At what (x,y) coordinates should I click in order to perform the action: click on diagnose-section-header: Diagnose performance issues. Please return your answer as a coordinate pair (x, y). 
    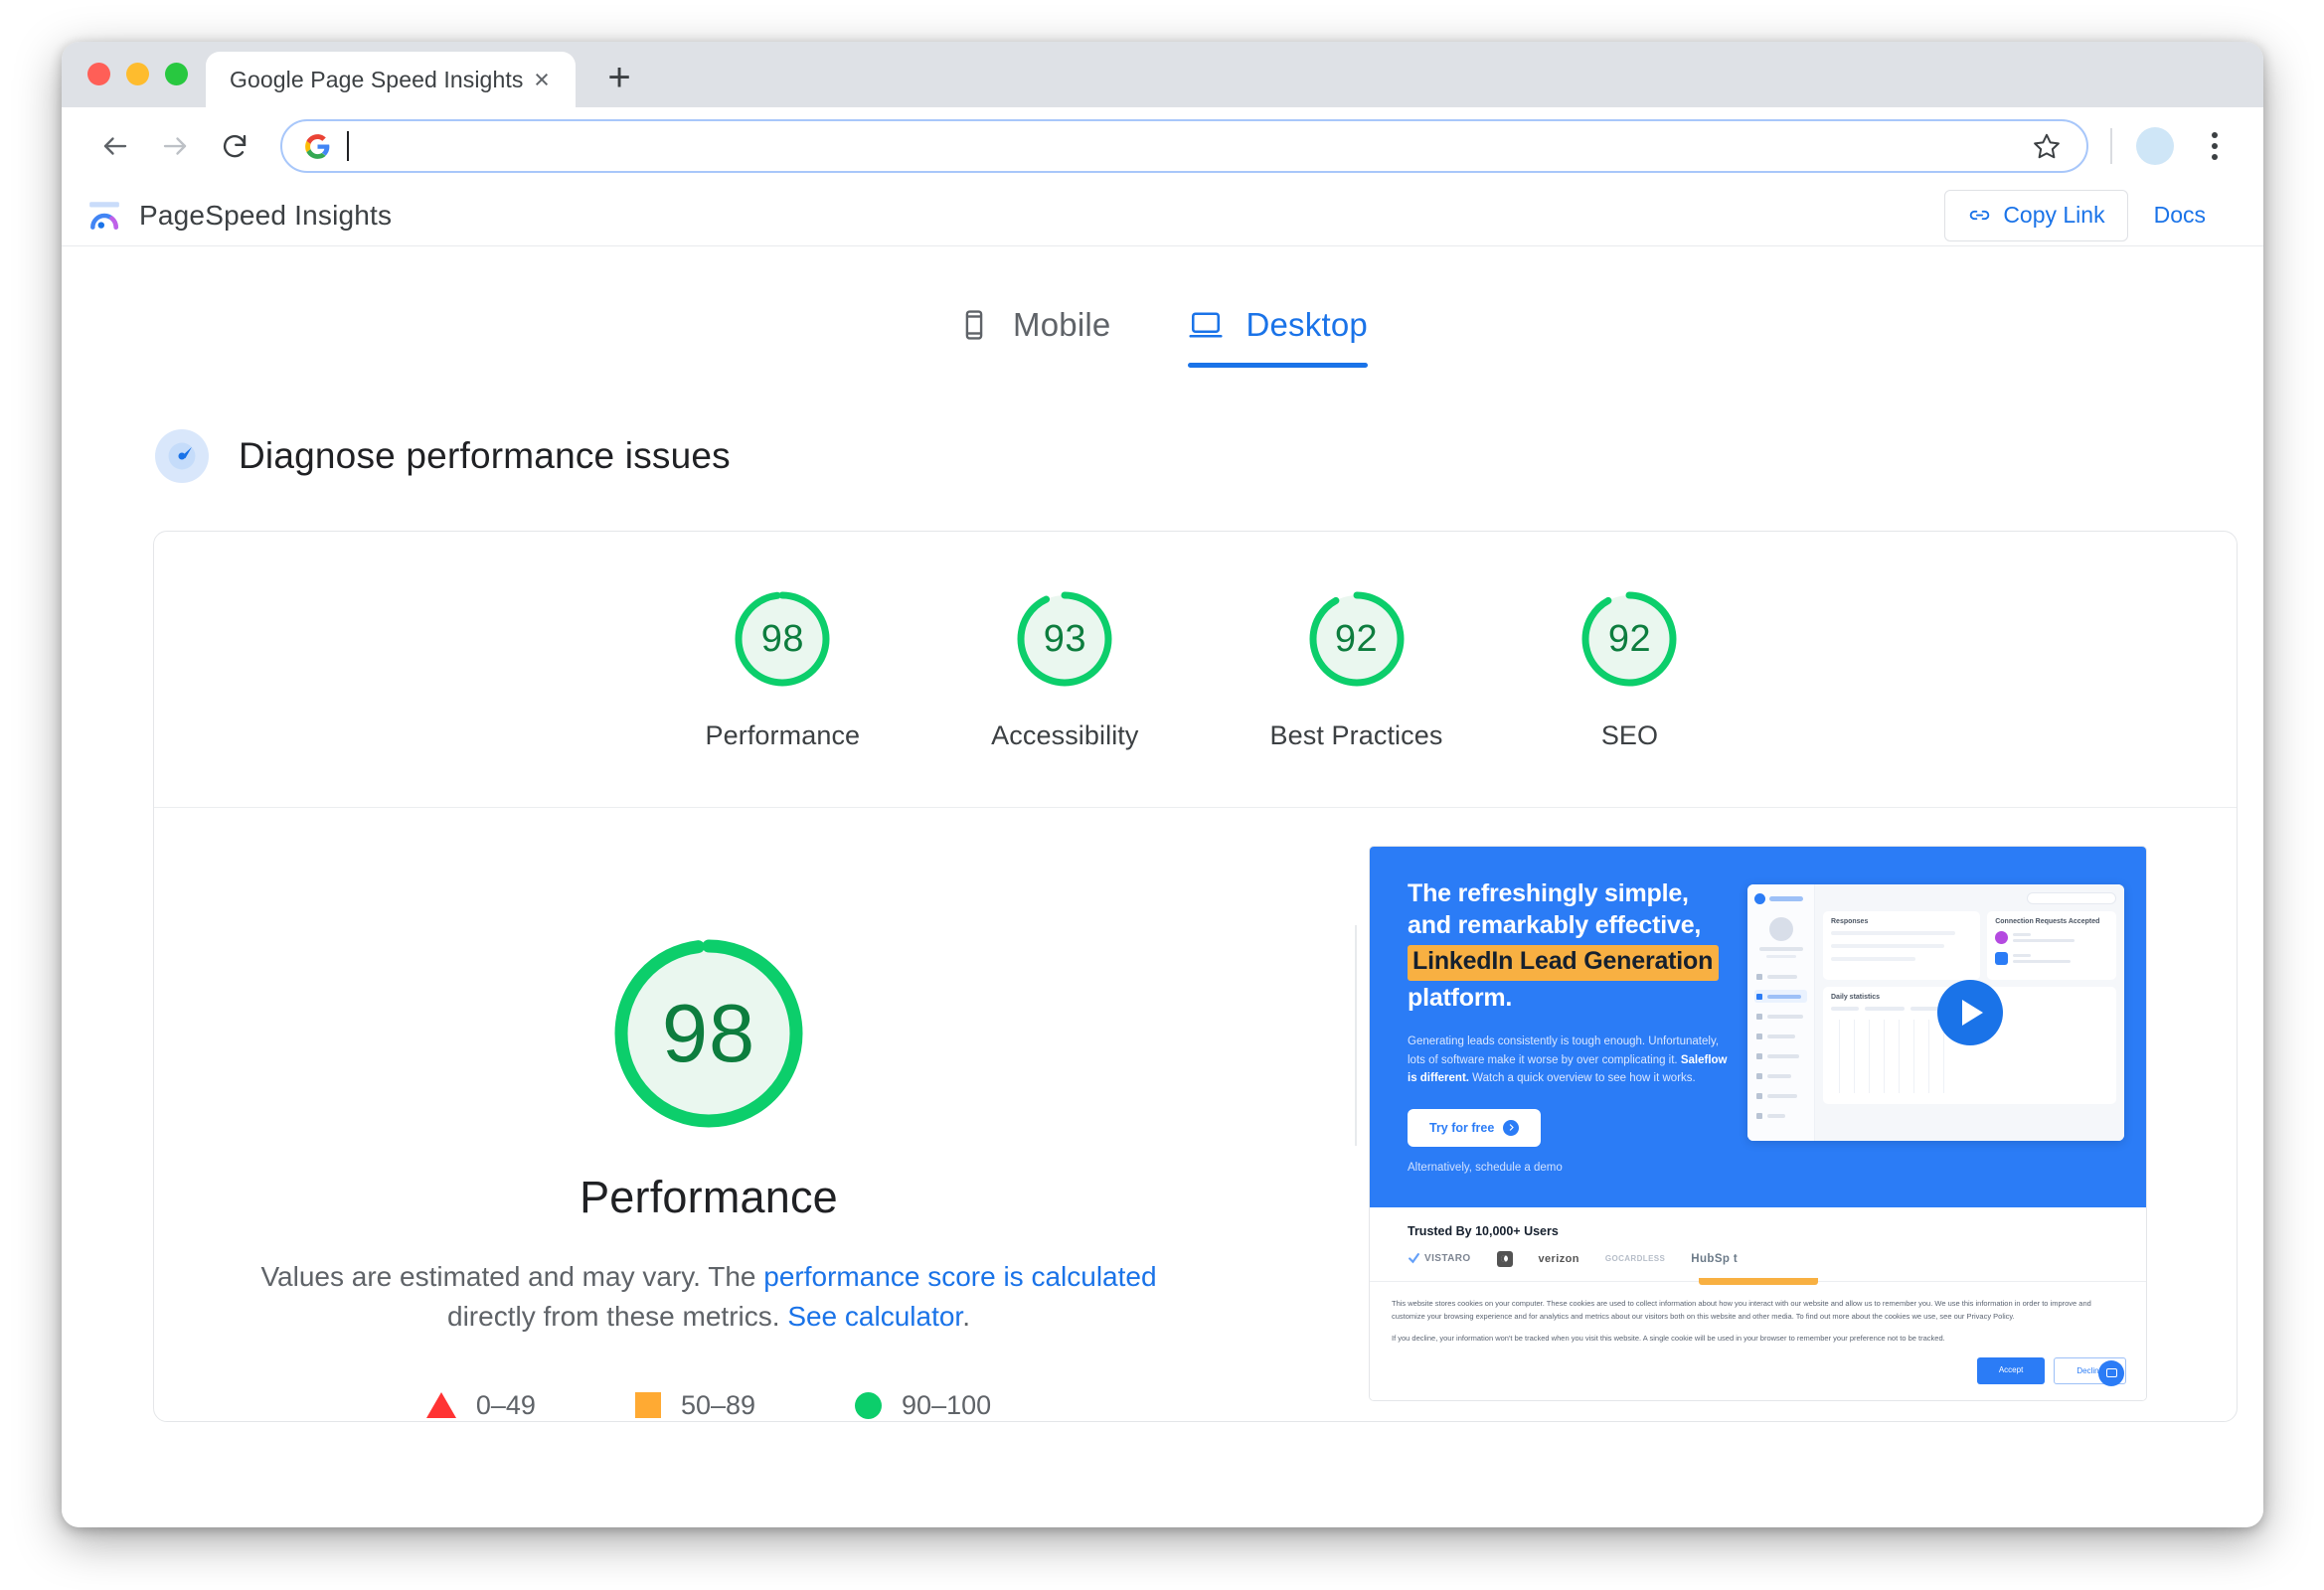
    Looking at the image, I should click on (1162, 426).